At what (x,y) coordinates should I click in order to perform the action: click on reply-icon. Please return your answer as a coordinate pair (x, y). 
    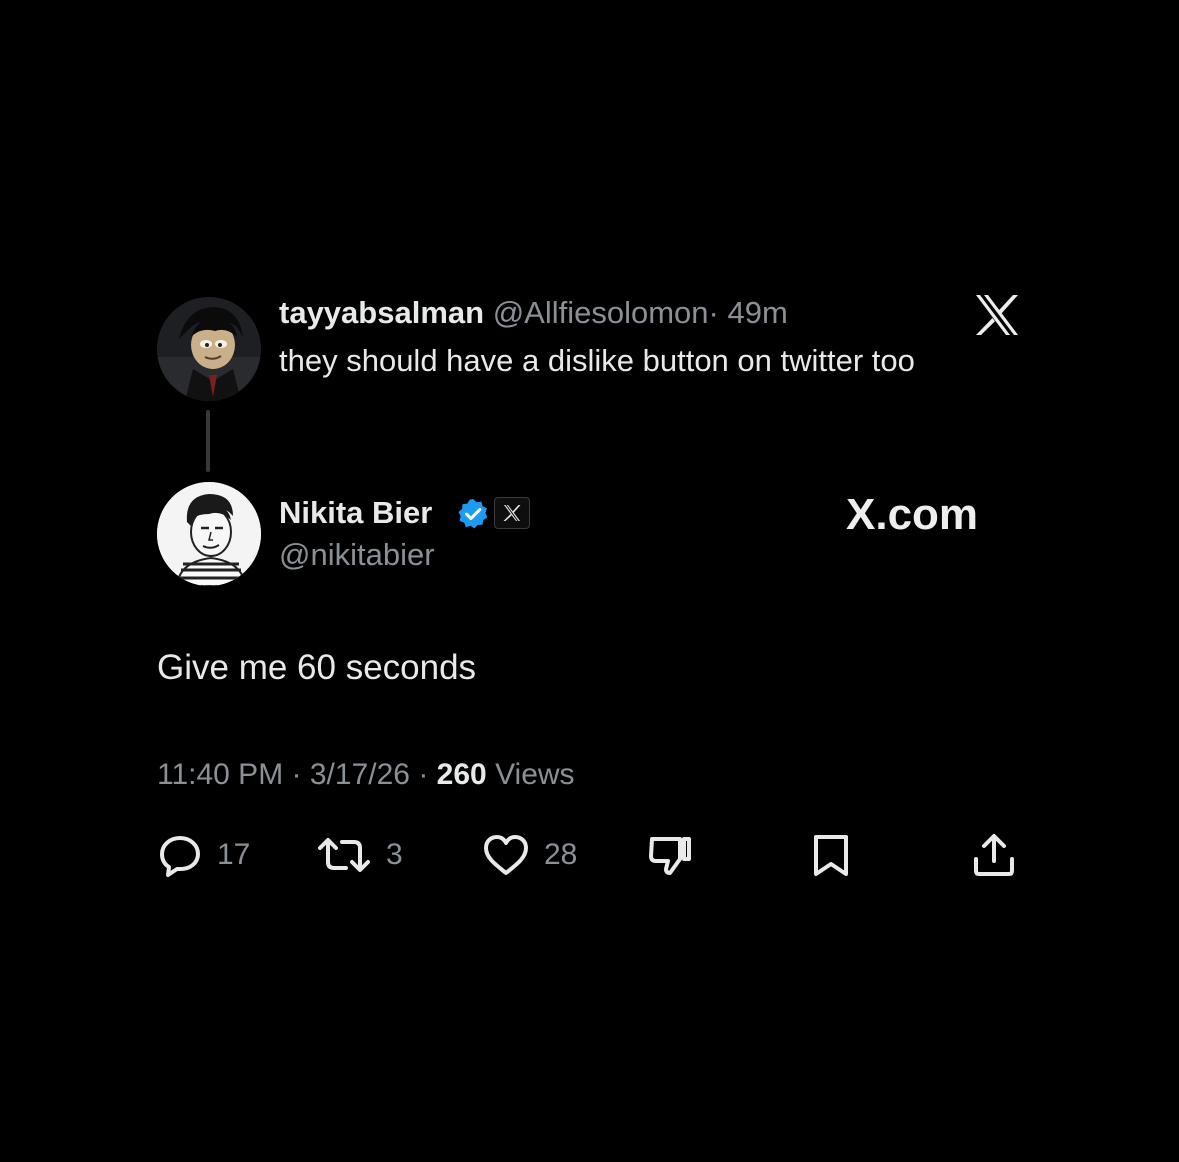
    Looking at the image, I should click on (180, 856).